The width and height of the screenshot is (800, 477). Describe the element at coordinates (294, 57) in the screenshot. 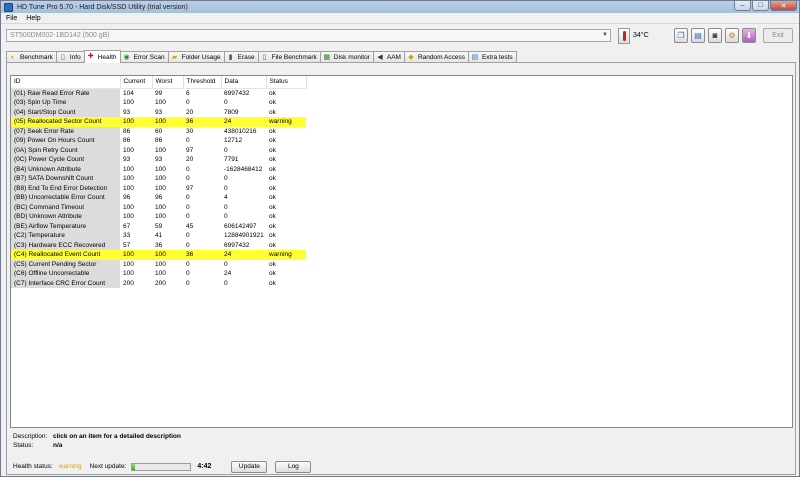

I see `tab-label: File Benchmark` at that location.